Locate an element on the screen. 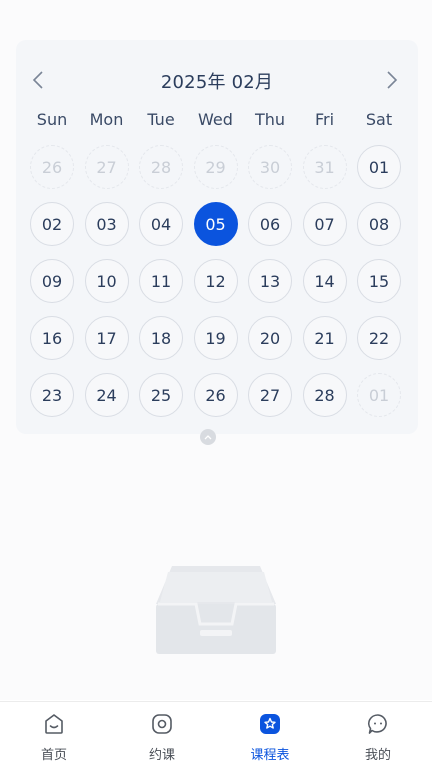 This screenshot has width=432, height=768. day-cell: 12 is located at coordinates (215, 281).